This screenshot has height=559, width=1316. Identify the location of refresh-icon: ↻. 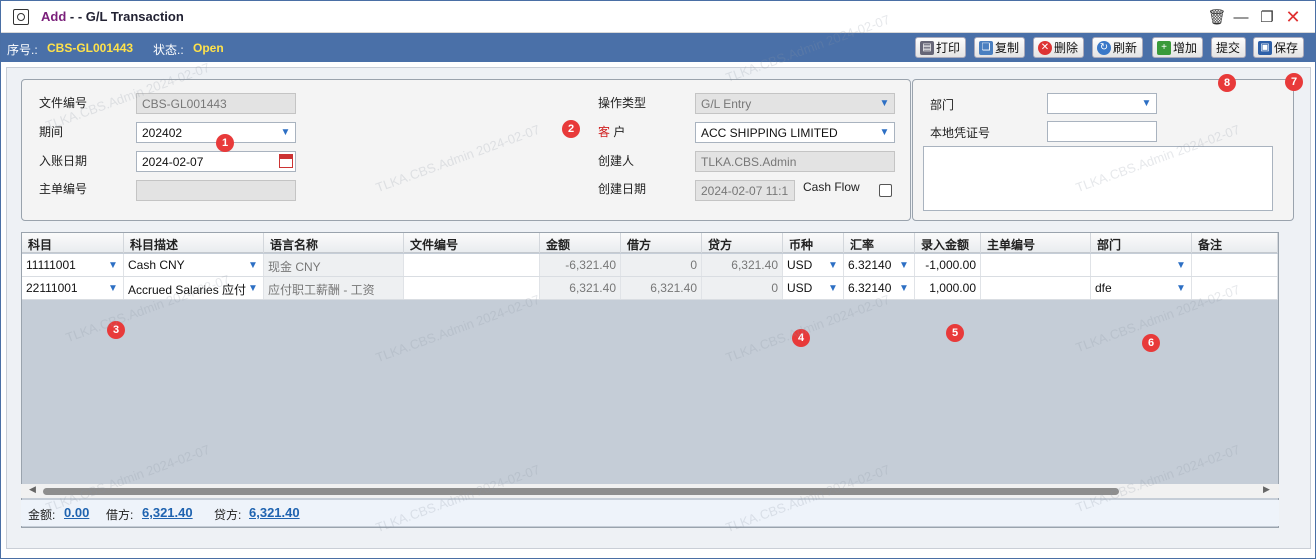
(1104, 47).